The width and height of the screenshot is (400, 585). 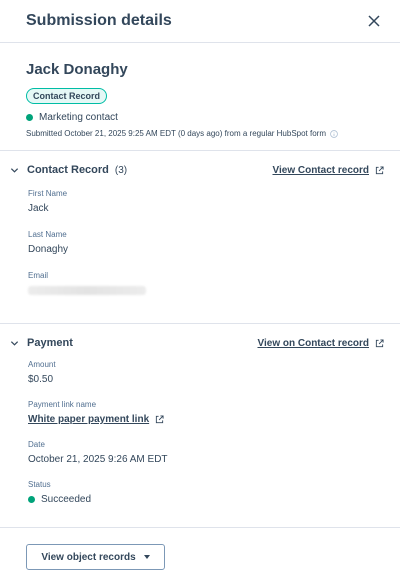 I want to click on field-value: Donaghy, so click(x=48, y=249).